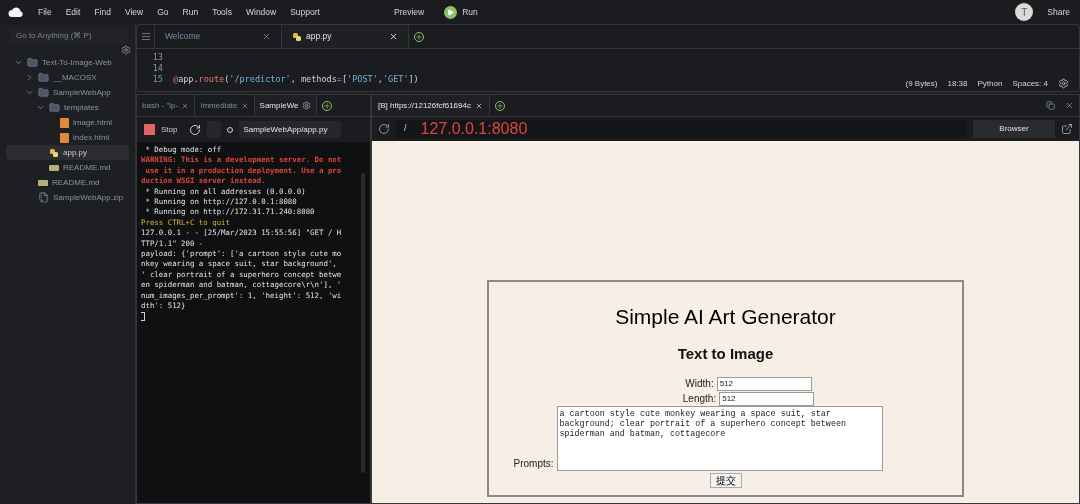  Describe the element at coordinates (222, 12) in the screenshot. I see `menu-item: Tools` at that location.